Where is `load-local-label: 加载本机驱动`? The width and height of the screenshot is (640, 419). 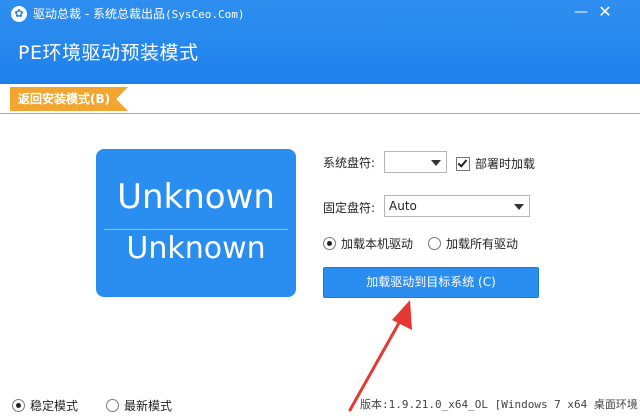 load-local-label: 加载本机驱动 is located at coordinates (377, 244).